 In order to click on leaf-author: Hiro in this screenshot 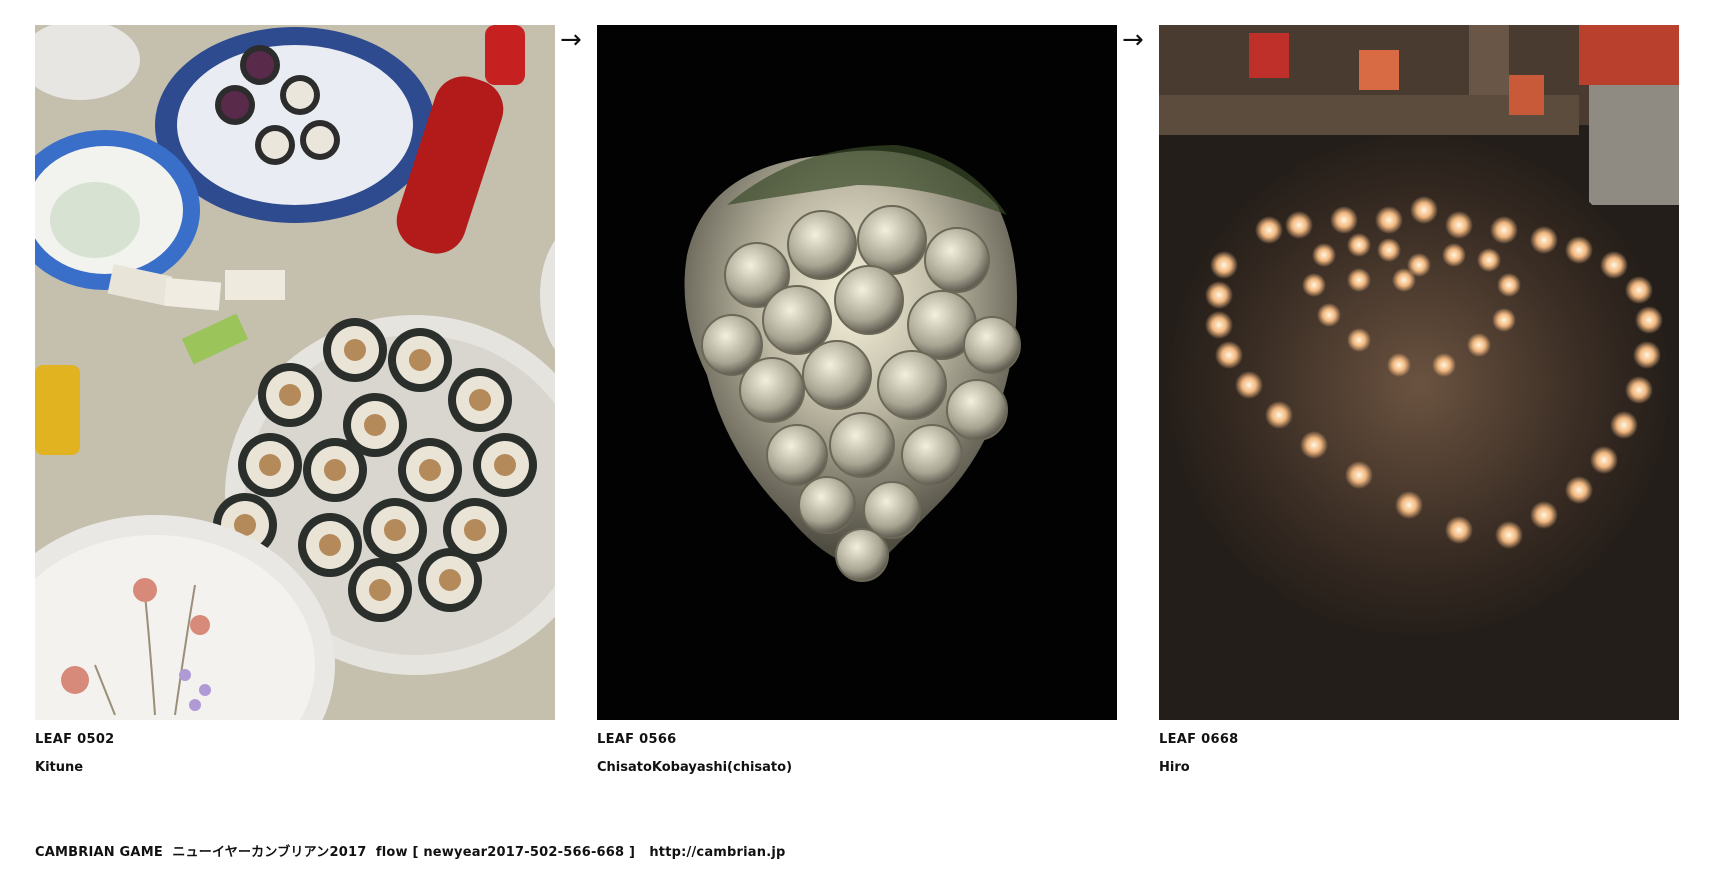, I will do `click(1419, 767)`.